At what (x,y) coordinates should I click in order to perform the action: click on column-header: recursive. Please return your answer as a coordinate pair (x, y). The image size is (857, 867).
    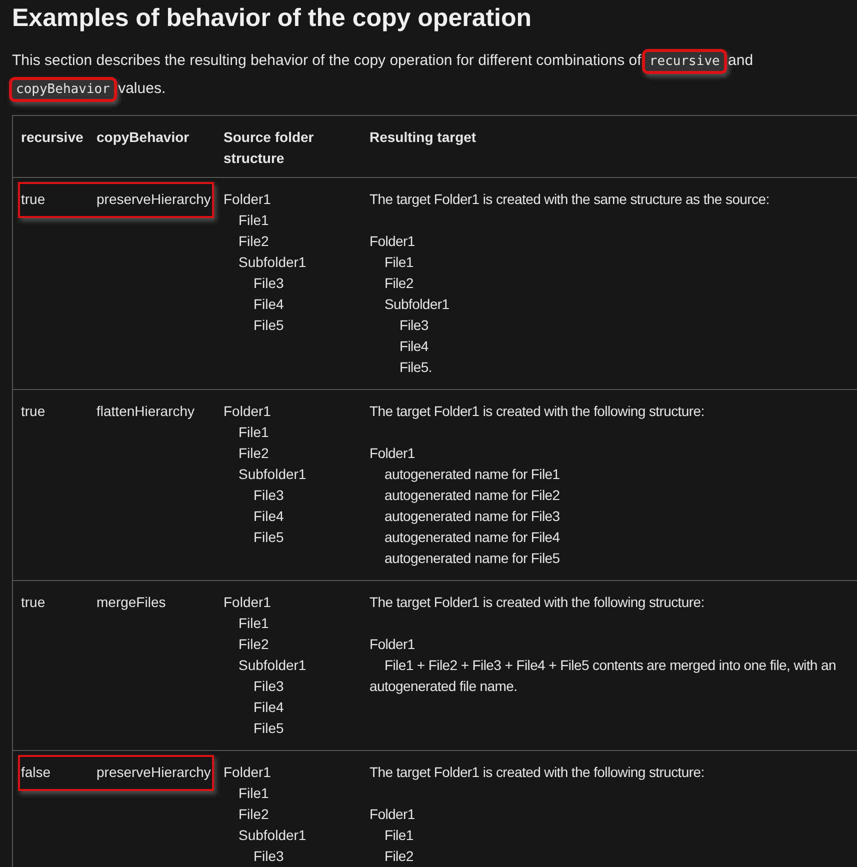
    Looking at the image, I should click on (52, 137).